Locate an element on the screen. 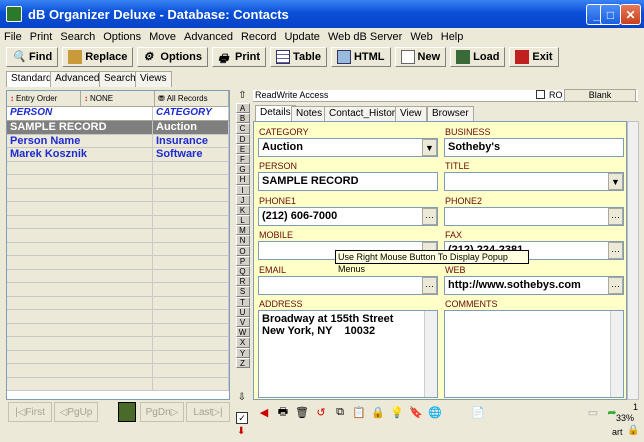  ro-checkbox is located at coordinates (540, 94).